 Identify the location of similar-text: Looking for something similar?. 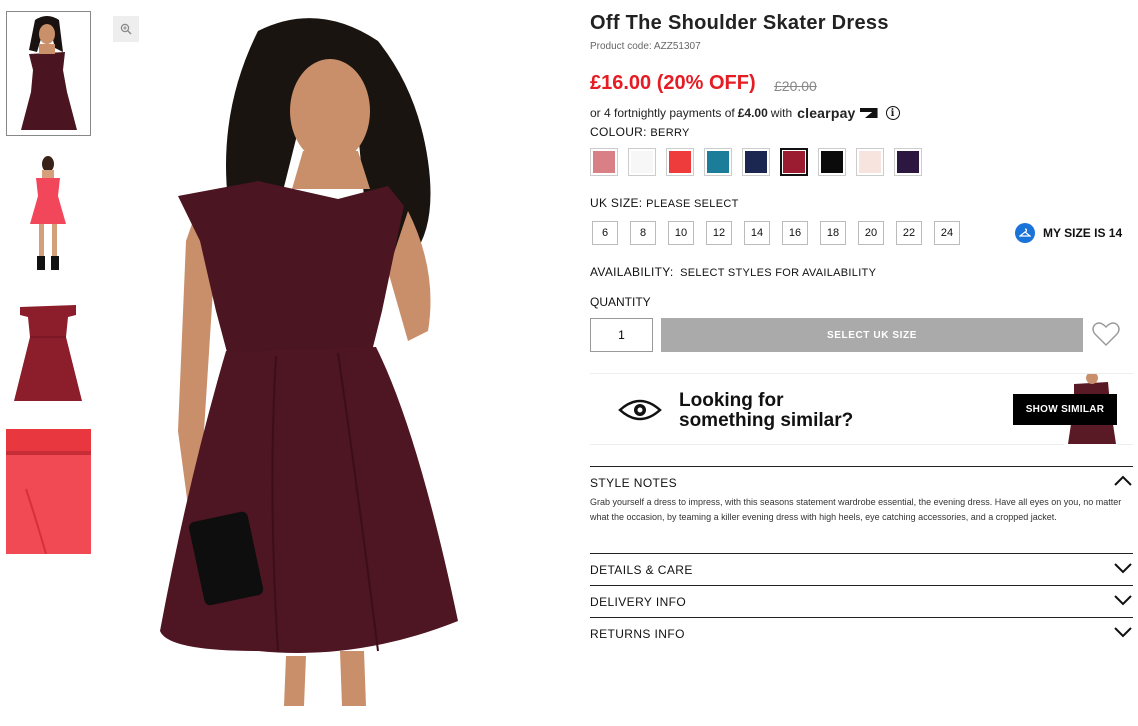
(766, 411).